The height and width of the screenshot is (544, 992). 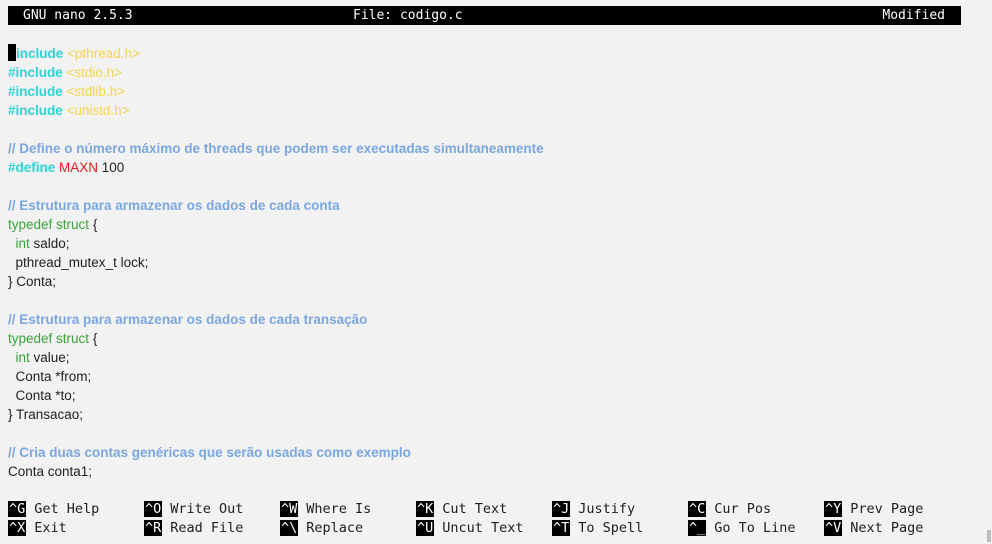 I want to click on code-line: Conta *to;, so click(x=495, y=395).